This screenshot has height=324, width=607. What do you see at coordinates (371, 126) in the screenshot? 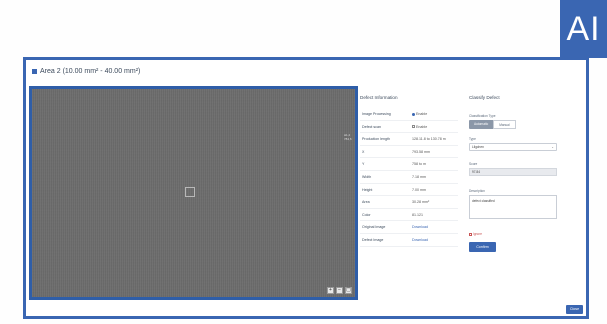
I see `info-key: Defect scan` at bounding box center [371, 126].